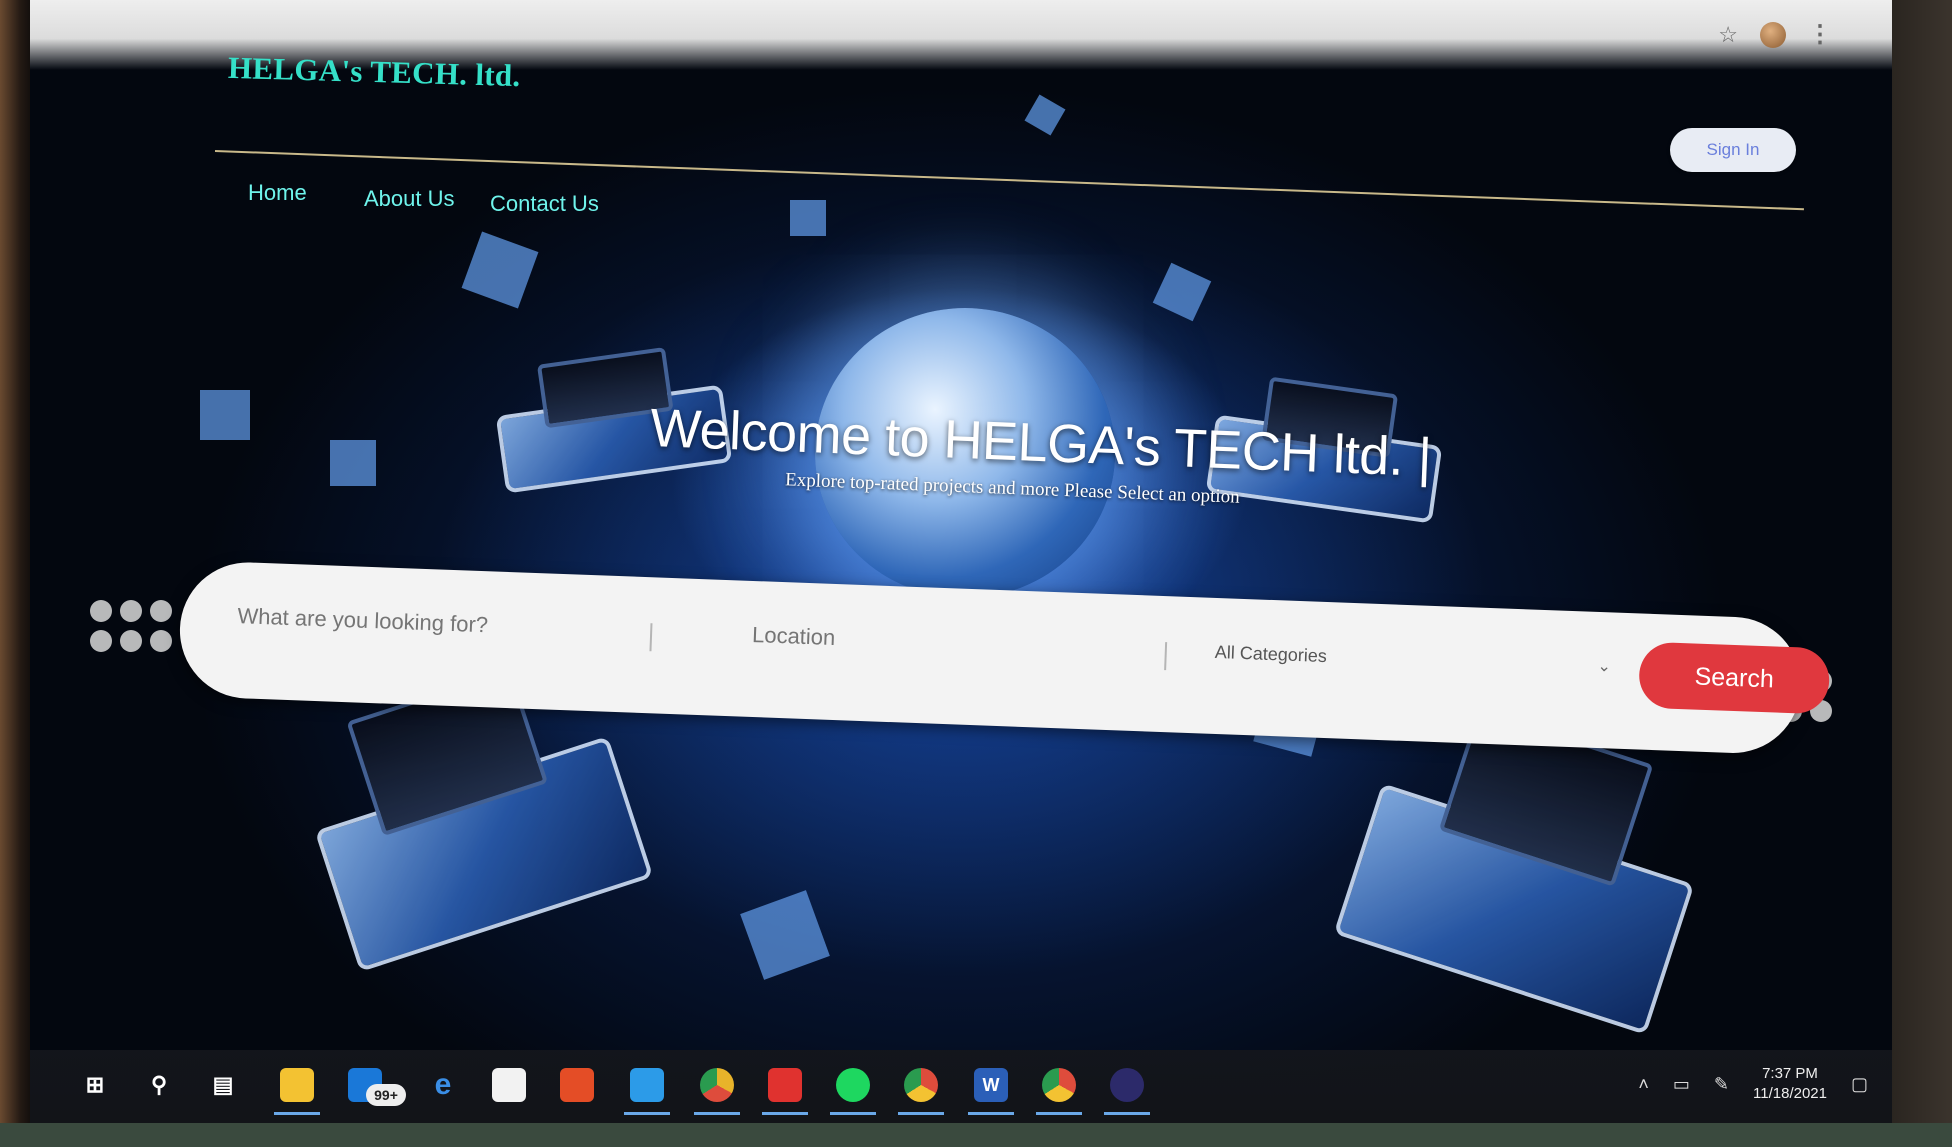  What do you see at coordinates (577, 1085) in the screenshot?
I see `office-icon` at bounding box center [577, 1085].